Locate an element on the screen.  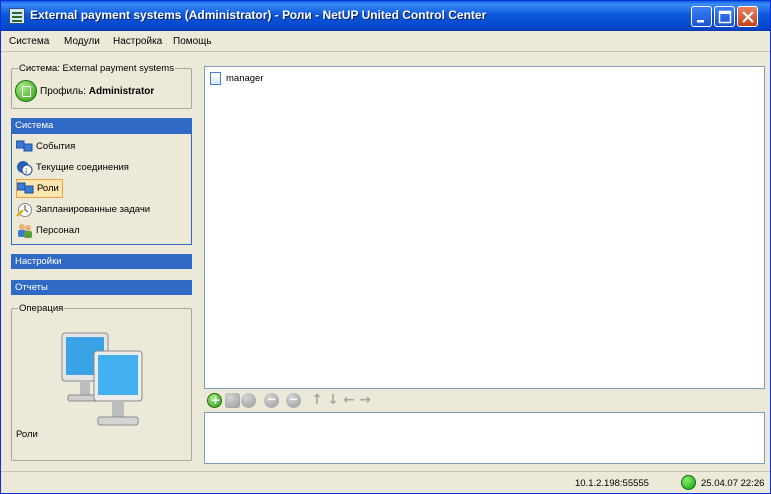
profile-value: Administrator is located at coordinates (121, 91).